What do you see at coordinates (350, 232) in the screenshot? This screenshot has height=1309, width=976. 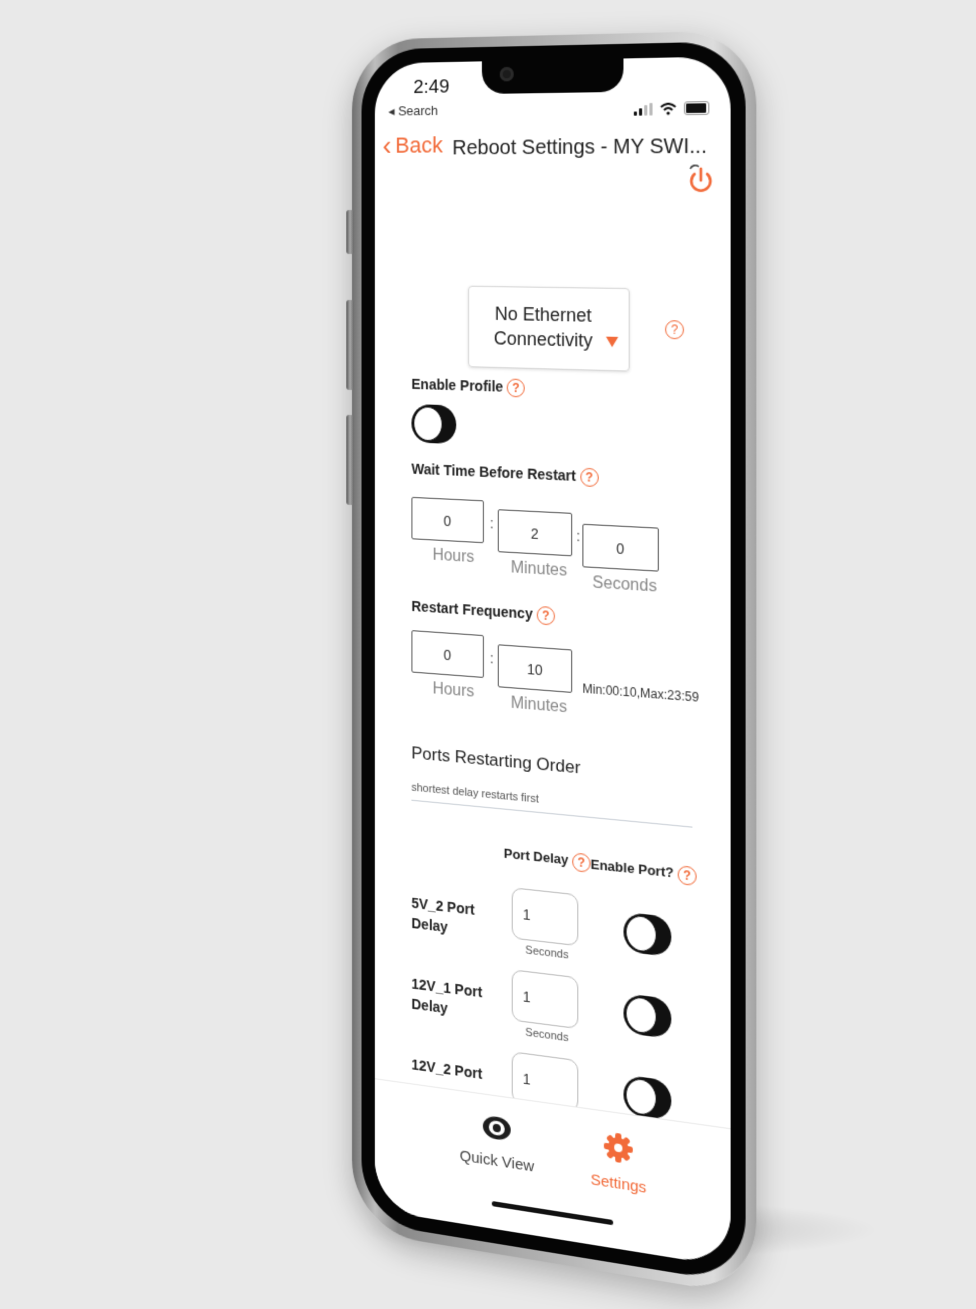 I see `mute-switch` at bounding box center [350, 232].